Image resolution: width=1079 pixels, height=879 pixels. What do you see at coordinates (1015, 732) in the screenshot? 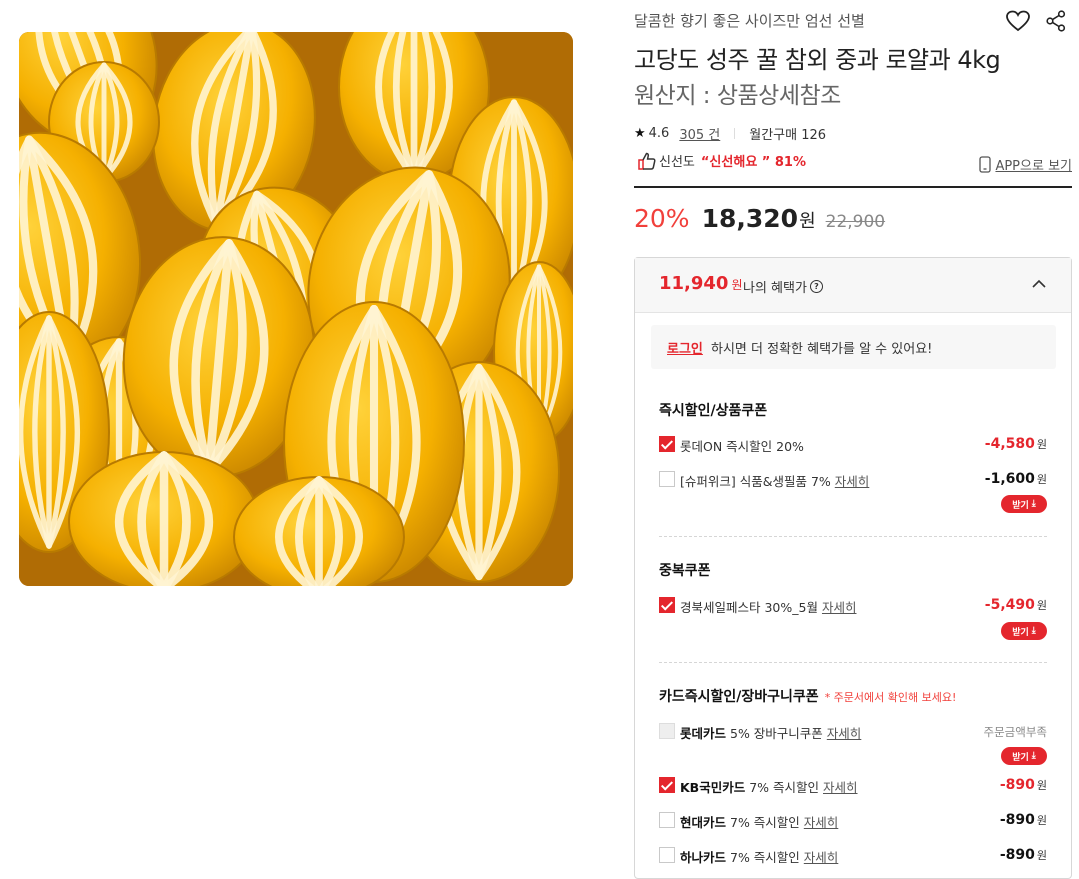
I see `card-amount-note: 주문금액부족` at bounding box center [1015, 732].